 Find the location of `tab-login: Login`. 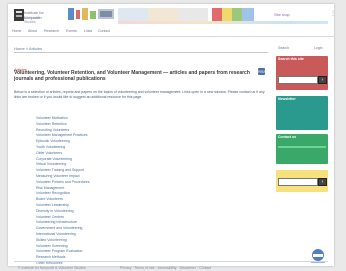

tab-login: Login is located at coordinates (318, 48).